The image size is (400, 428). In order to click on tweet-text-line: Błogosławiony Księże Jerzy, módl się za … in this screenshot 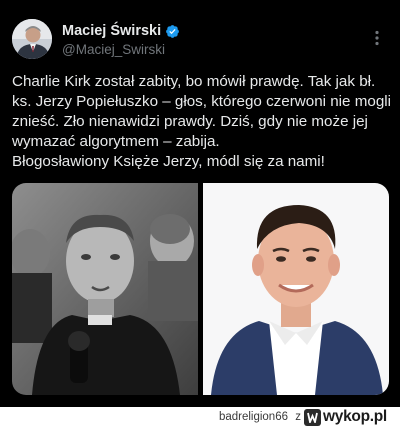, I will do `click(168, 161)`.